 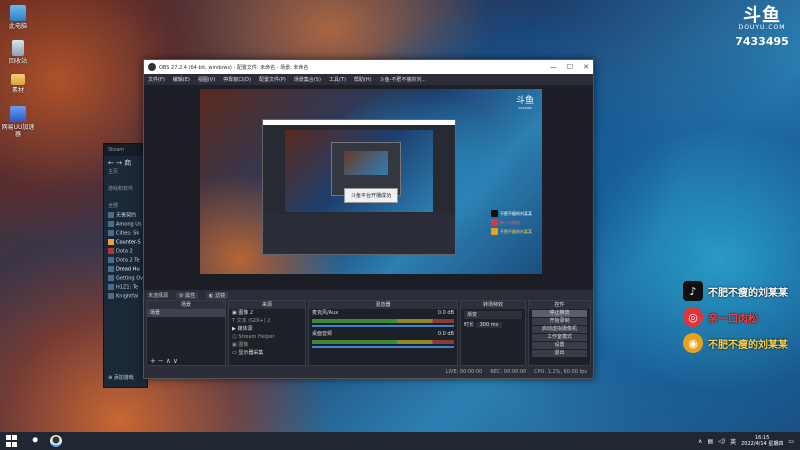 I want to click on steam-home-link: 主页, so click(x=125, y=172).